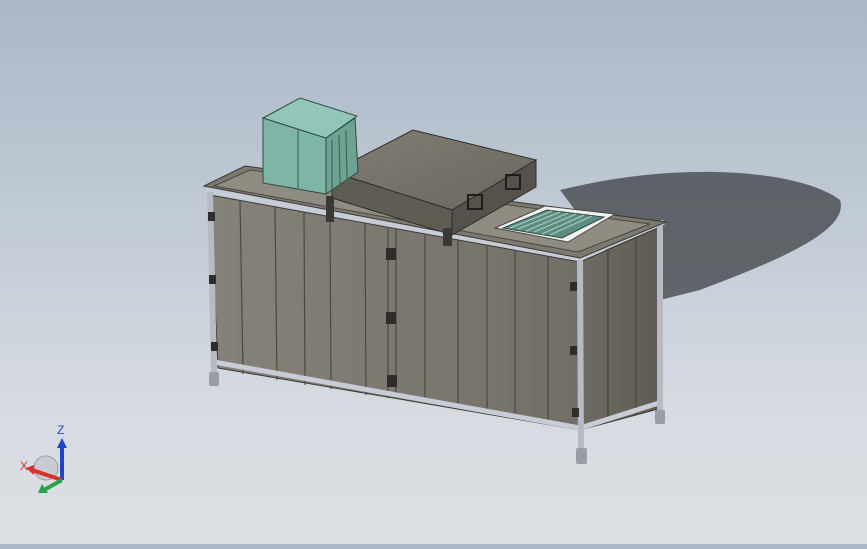  I want to click on x-axis-label: X, so click(24, 466).